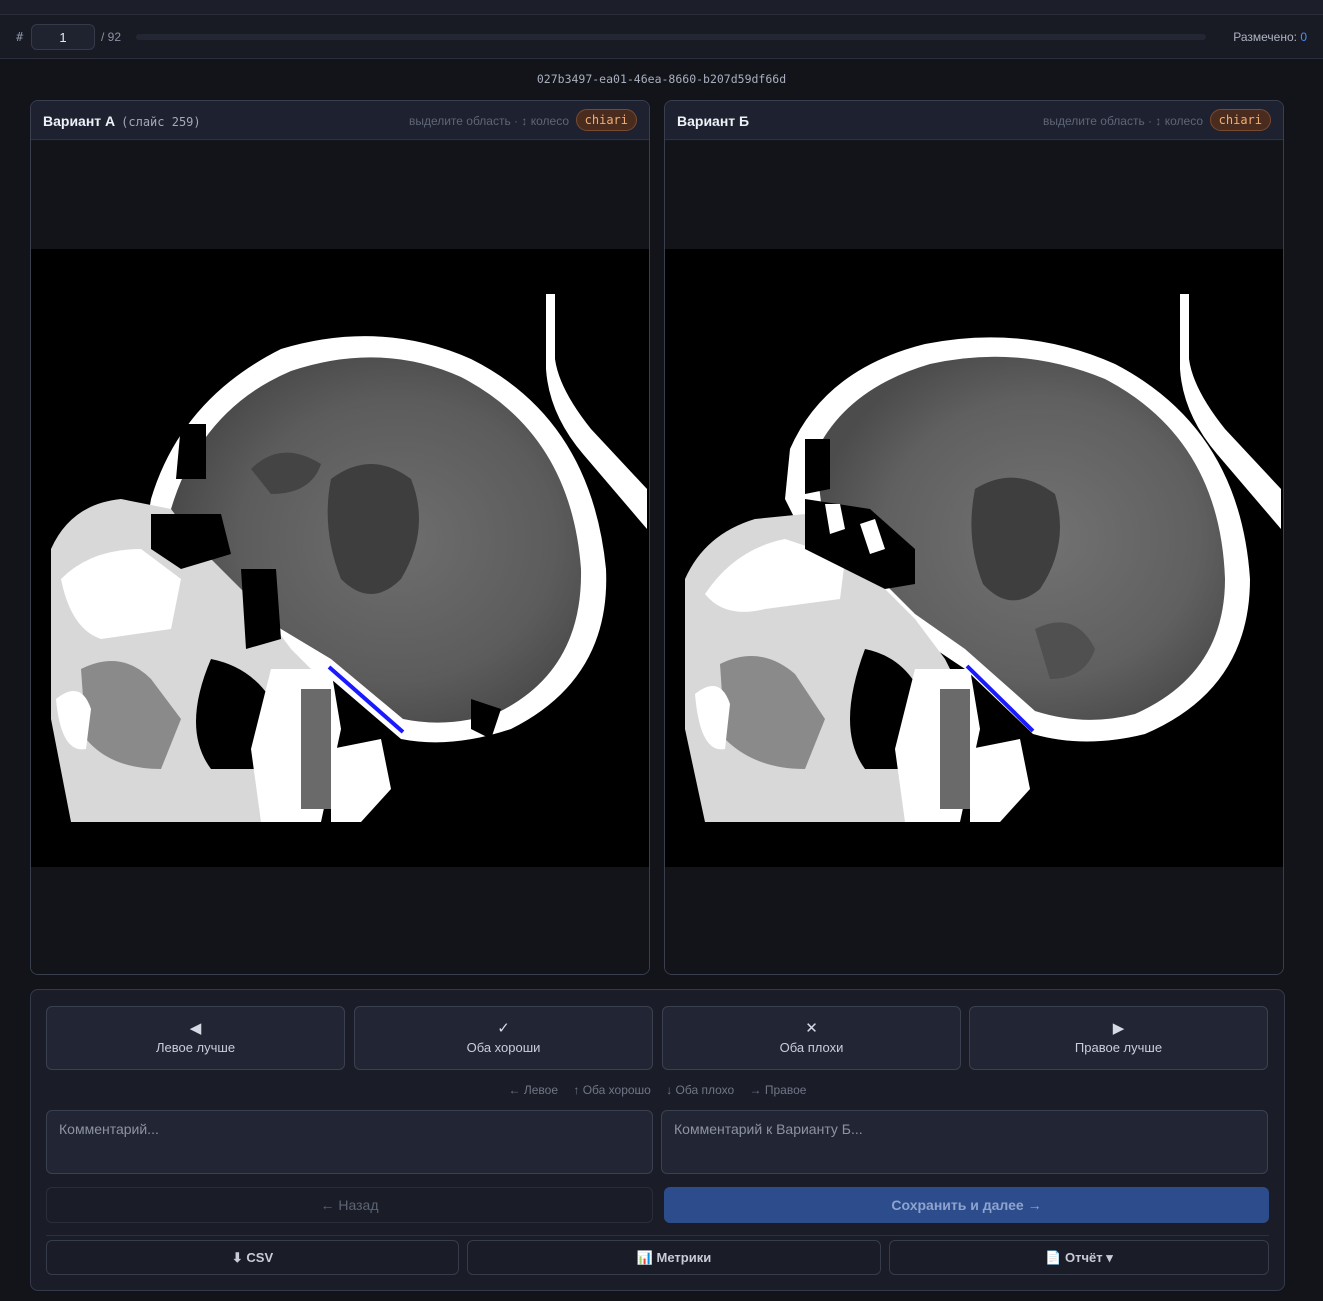 Image resolution: width=1323 pixels, height=1301 pixels. What do you see at coordinates (111, 37) in the screenshot?
I see `case-total: / 92` at bounding box center [111, 37].